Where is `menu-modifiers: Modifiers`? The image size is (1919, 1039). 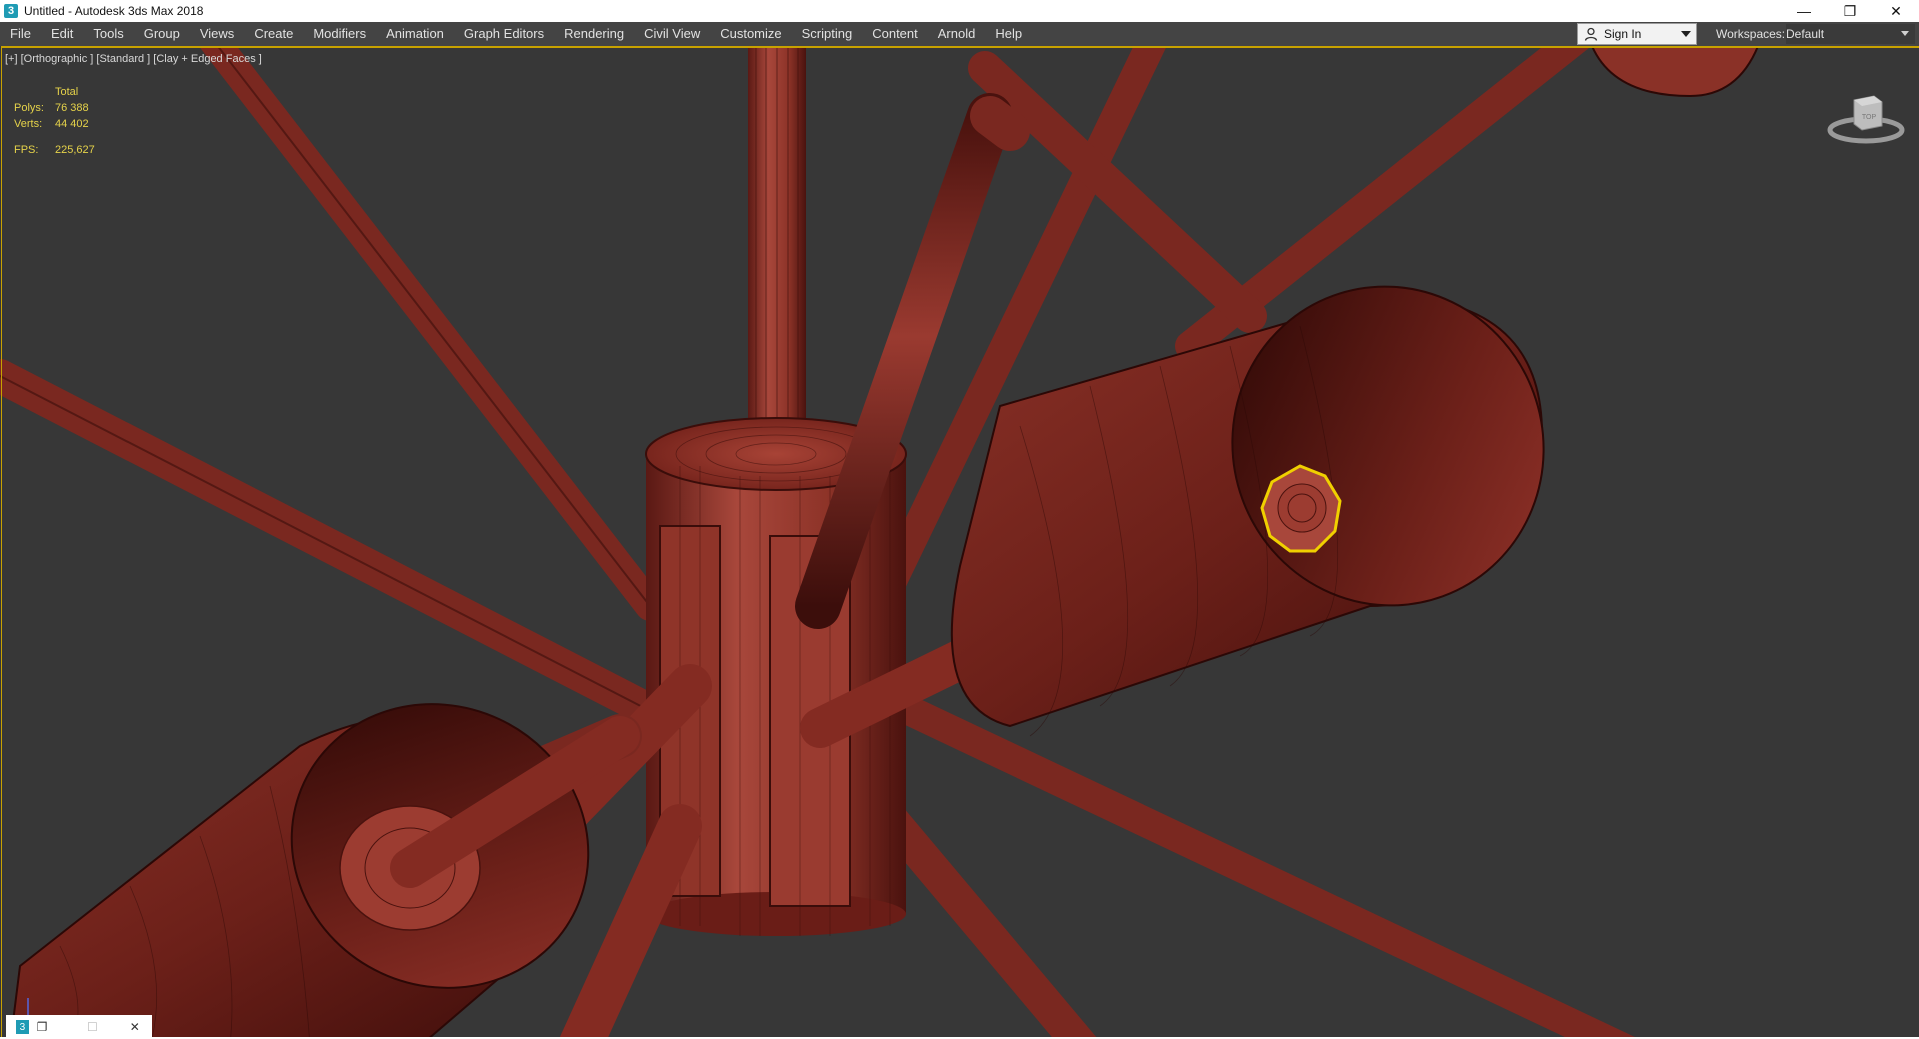
menu-modifiers: Modifiers is located at coordinates (339, 34).